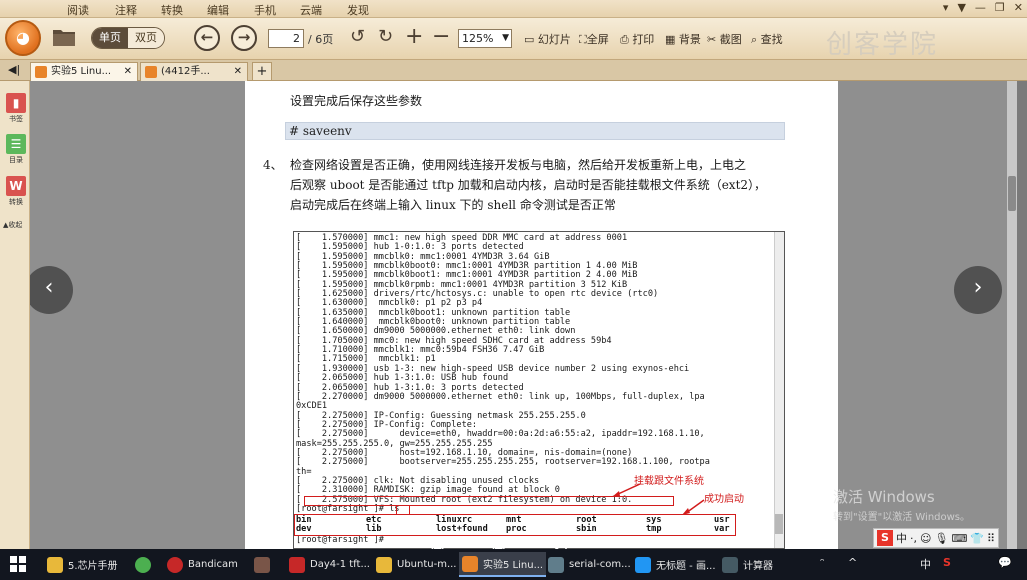  What do you see at coordinates (358, 10) in the screenshot?
I see `menu-discover: 发现` at bounding box center [358, 10].